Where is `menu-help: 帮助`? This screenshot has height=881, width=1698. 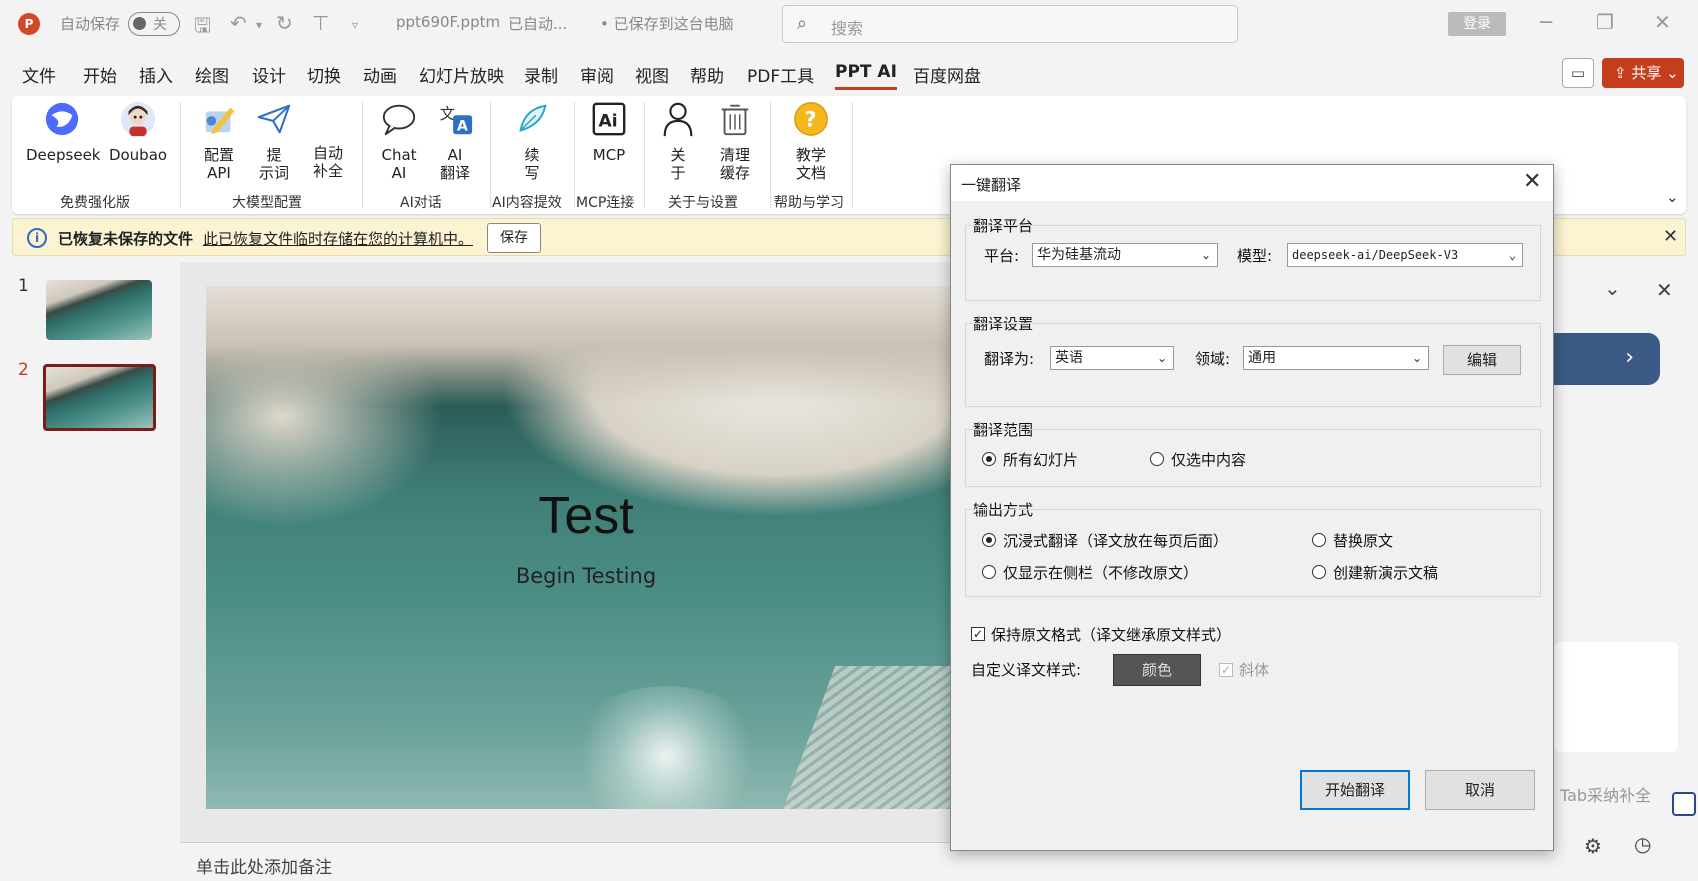
menu-help: 帮助 is located at coordinates (707, 74).